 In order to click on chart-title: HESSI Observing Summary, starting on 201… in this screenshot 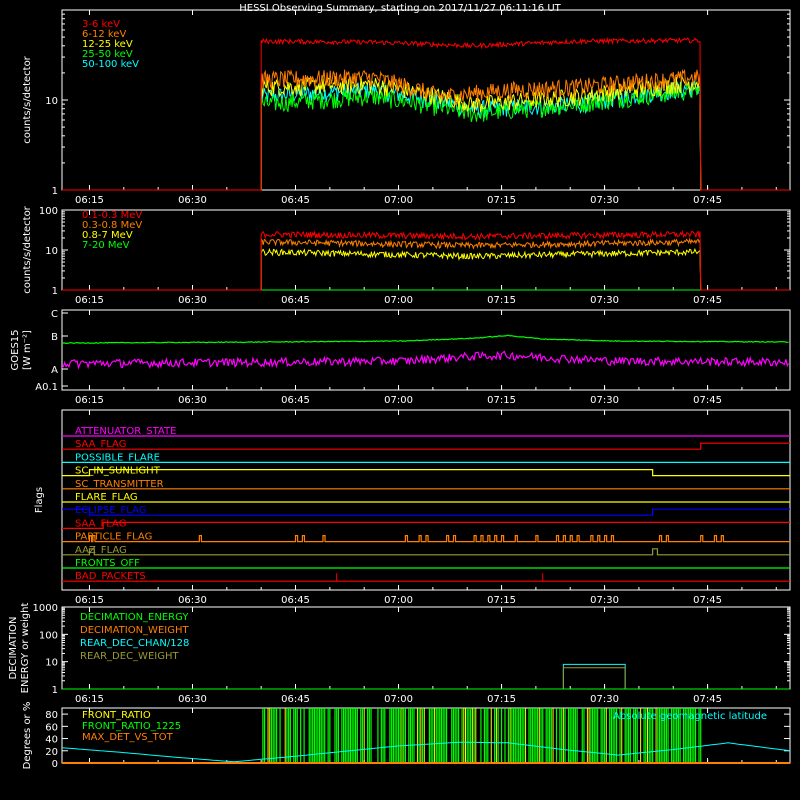, I will do `click(400, 8)`.